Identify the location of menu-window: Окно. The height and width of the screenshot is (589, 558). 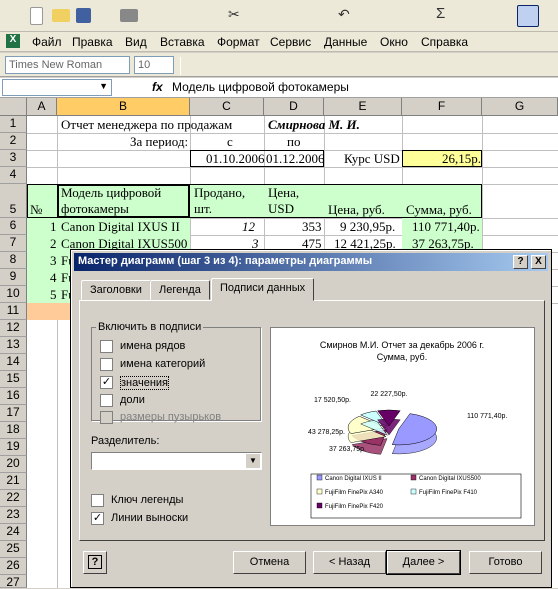
(394, 42).